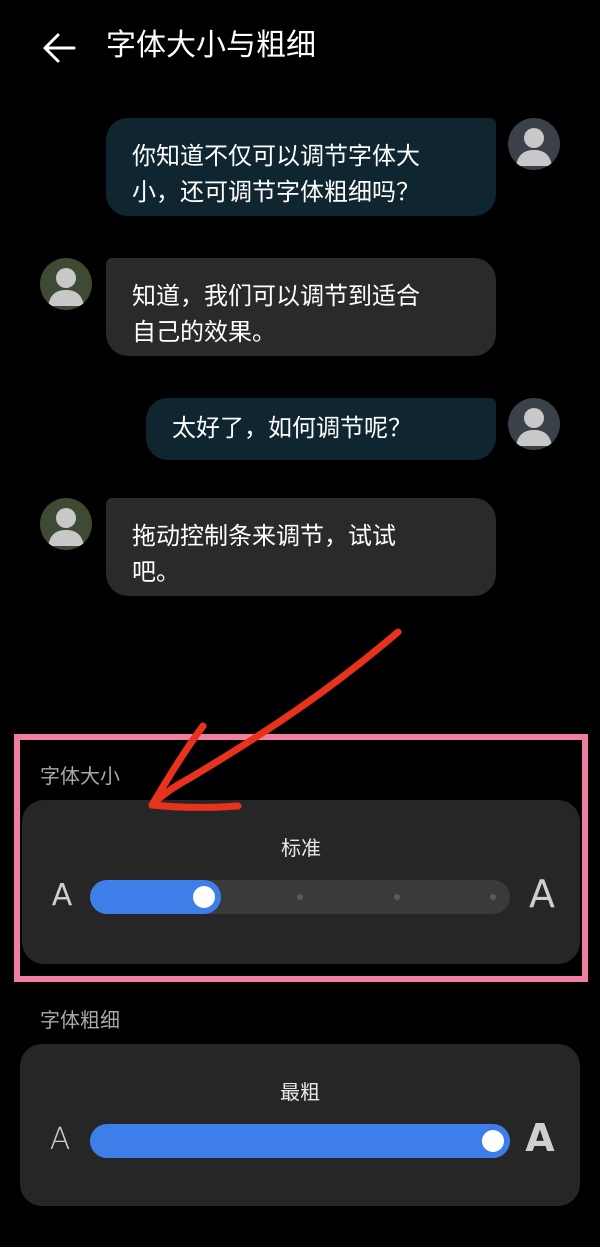  Describe the element at coordinates (540, 1138) in the screenshot. I see `bold-a-icon: A` at that location.